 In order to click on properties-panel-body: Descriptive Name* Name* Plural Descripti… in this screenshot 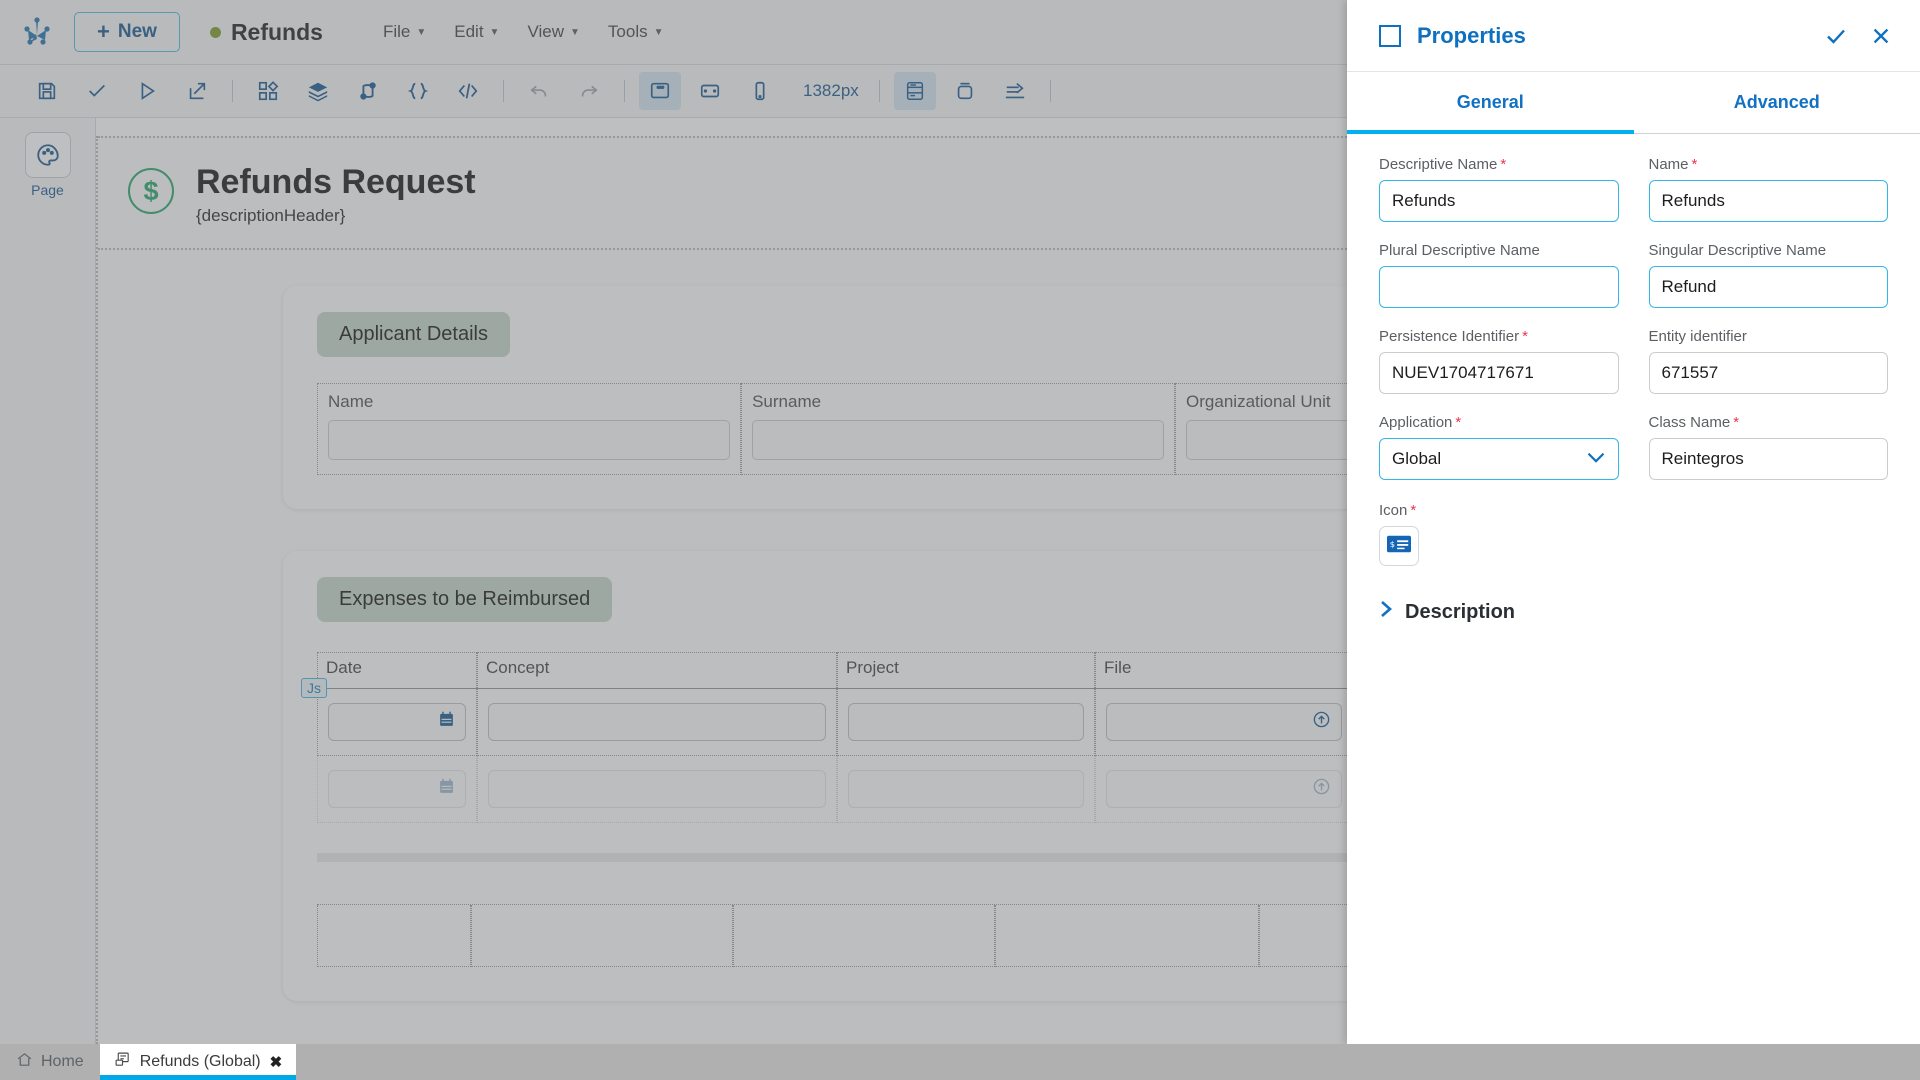, I will do `click(1633, 379)`.